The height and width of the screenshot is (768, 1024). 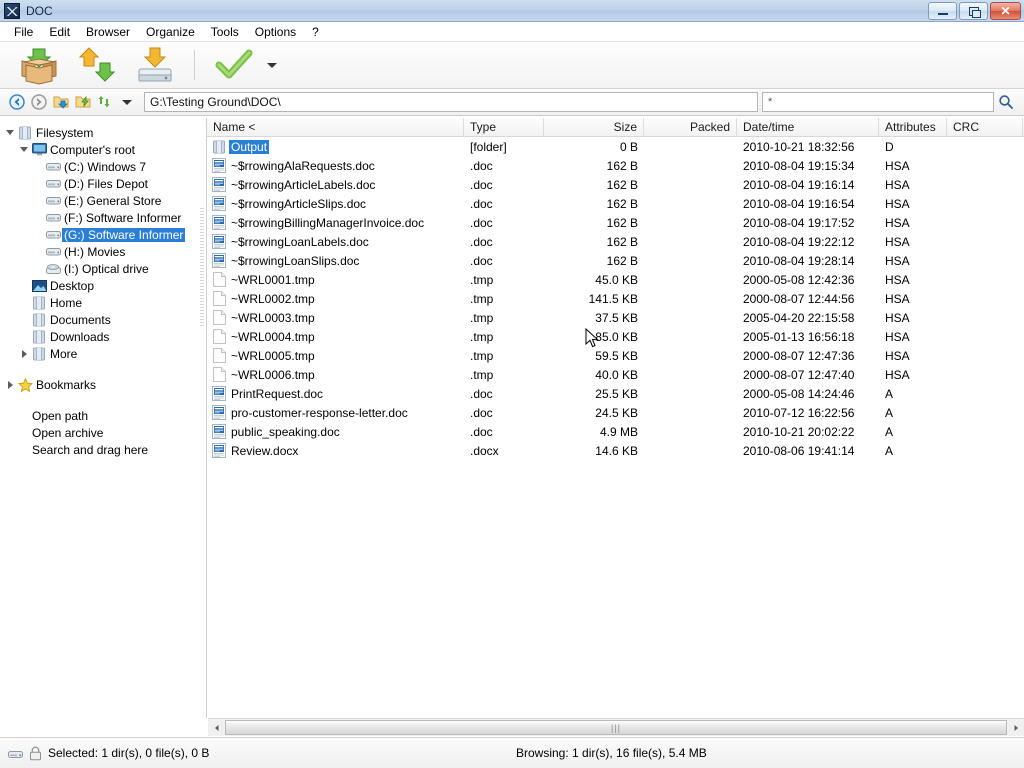 I want to click on link-search-and-drag-here: Search and drag here, so click(x=119, y=449).